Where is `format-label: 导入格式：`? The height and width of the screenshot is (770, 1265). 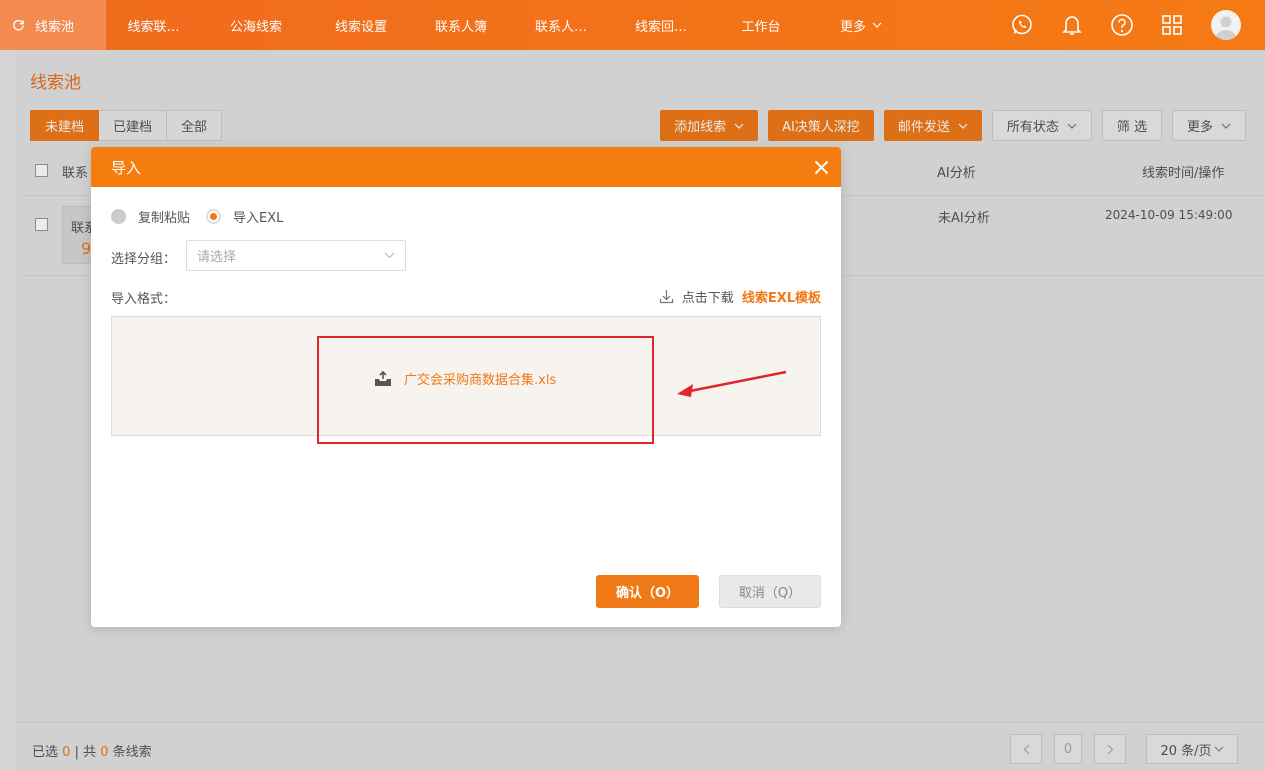 format-label: 导入格式： is located at coordinates (144, 299).